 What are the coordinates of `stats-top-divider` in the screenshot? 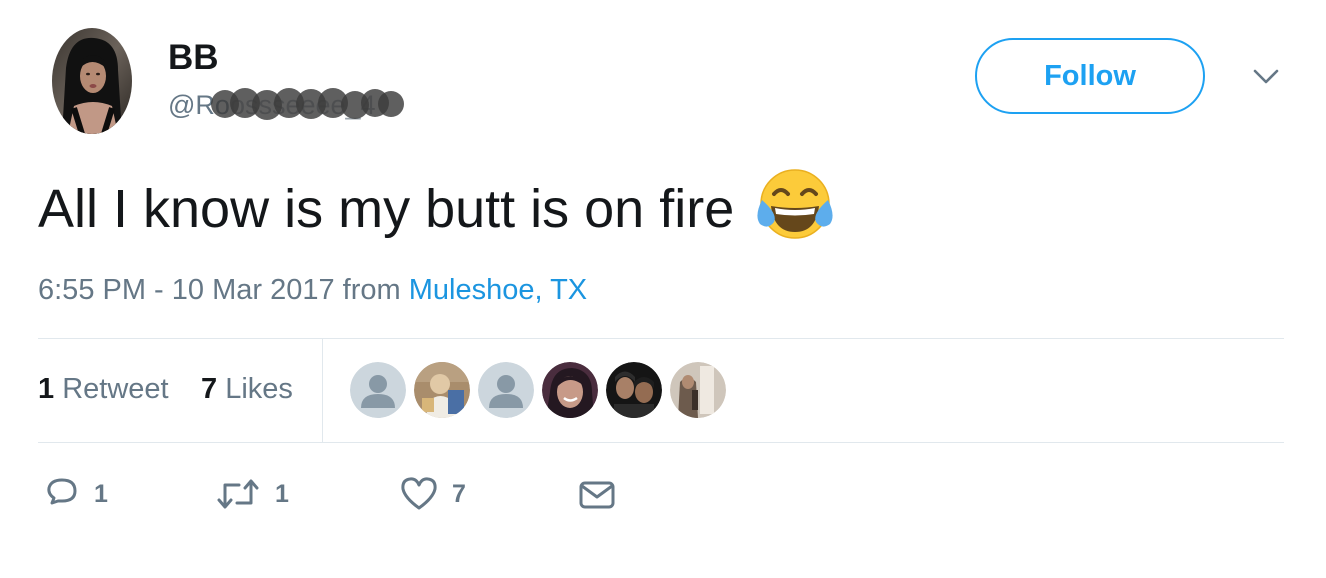 It's located at (661, 338).